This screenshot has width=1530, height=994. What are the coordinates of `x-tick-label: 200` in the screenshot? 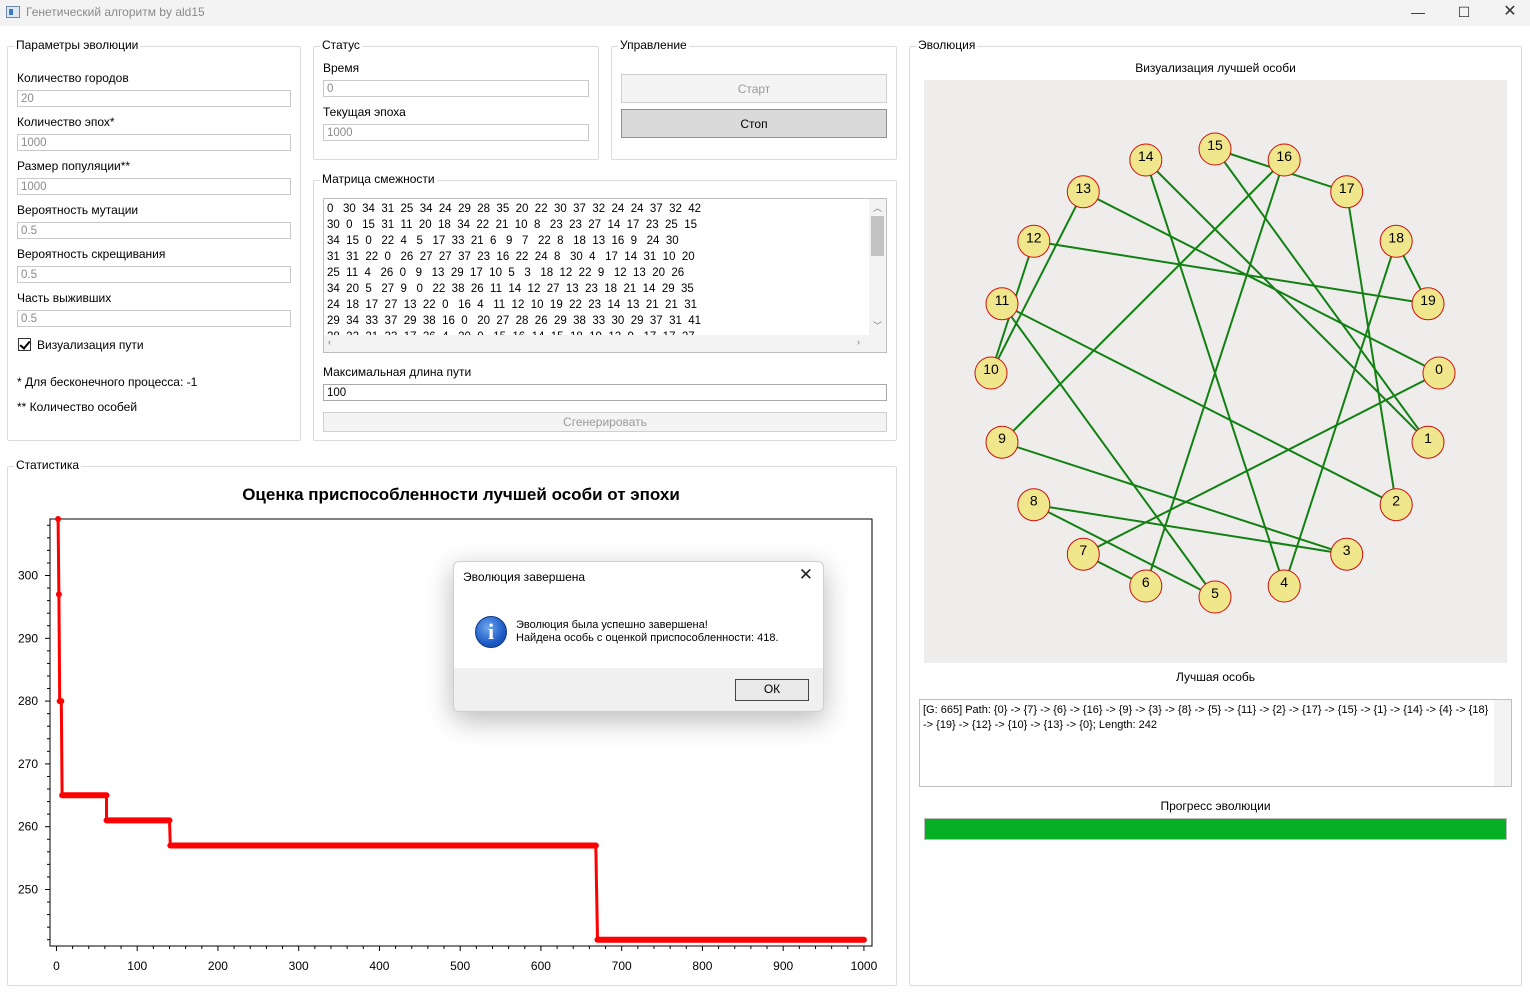 It's located at (218, 966).